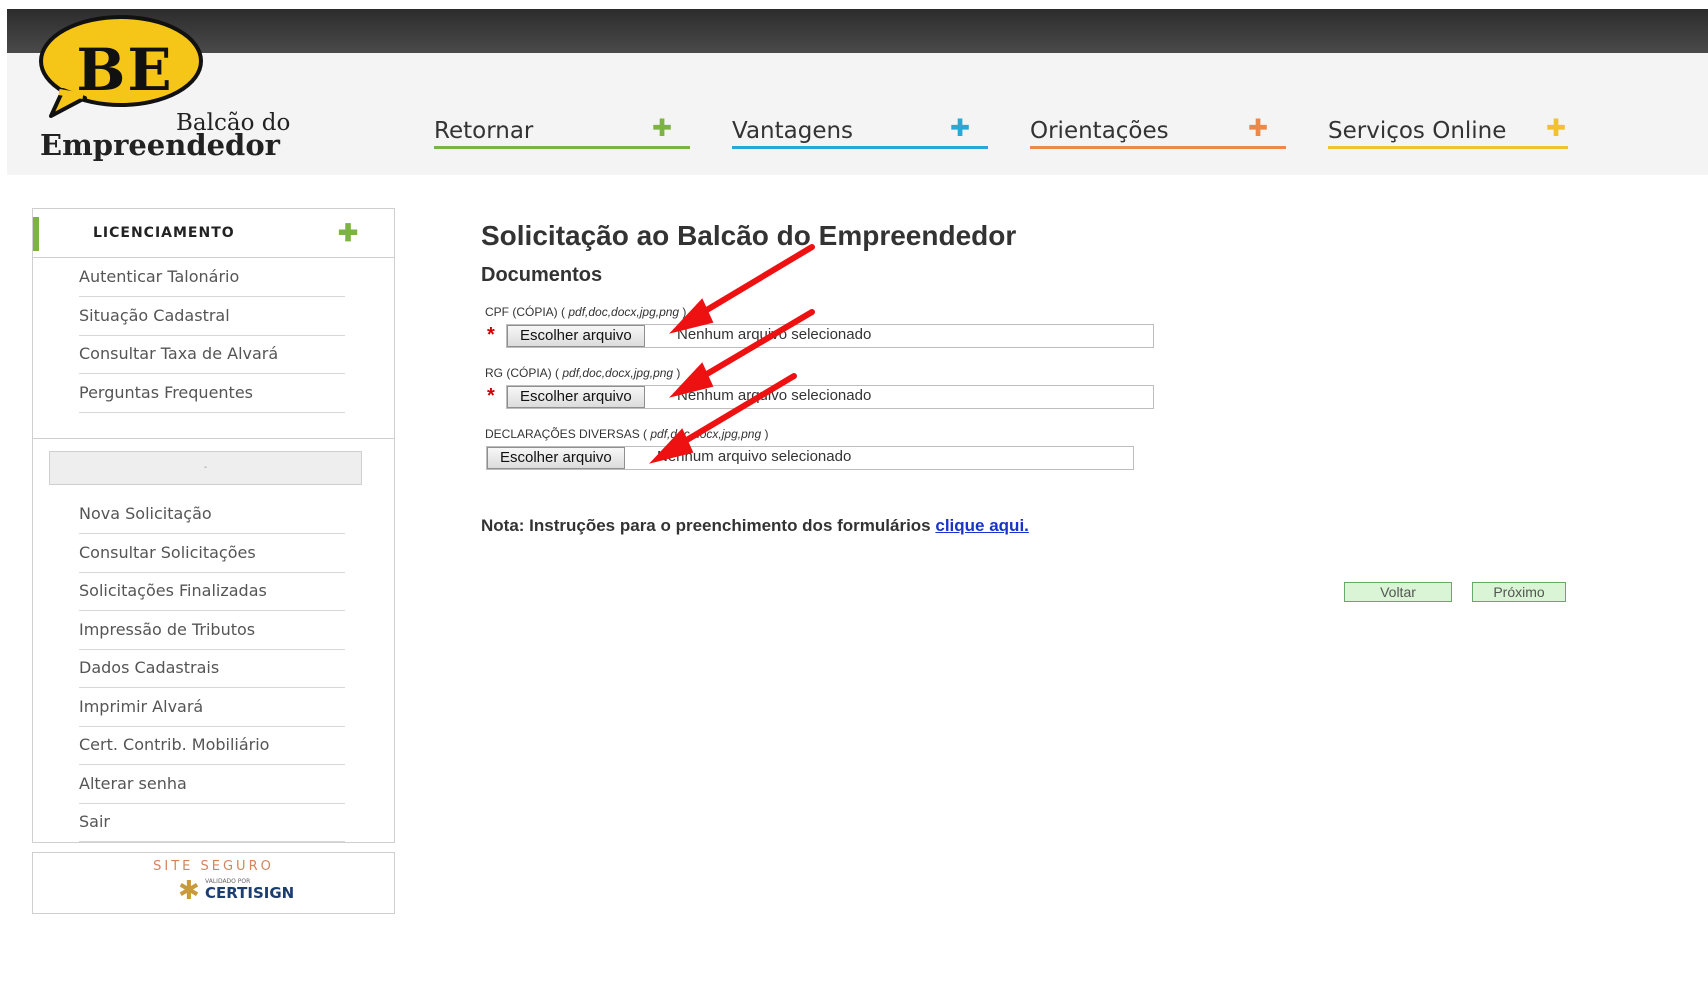  I want to click on nav-orientacoes: Orientações ✚, so click(1158, 131).